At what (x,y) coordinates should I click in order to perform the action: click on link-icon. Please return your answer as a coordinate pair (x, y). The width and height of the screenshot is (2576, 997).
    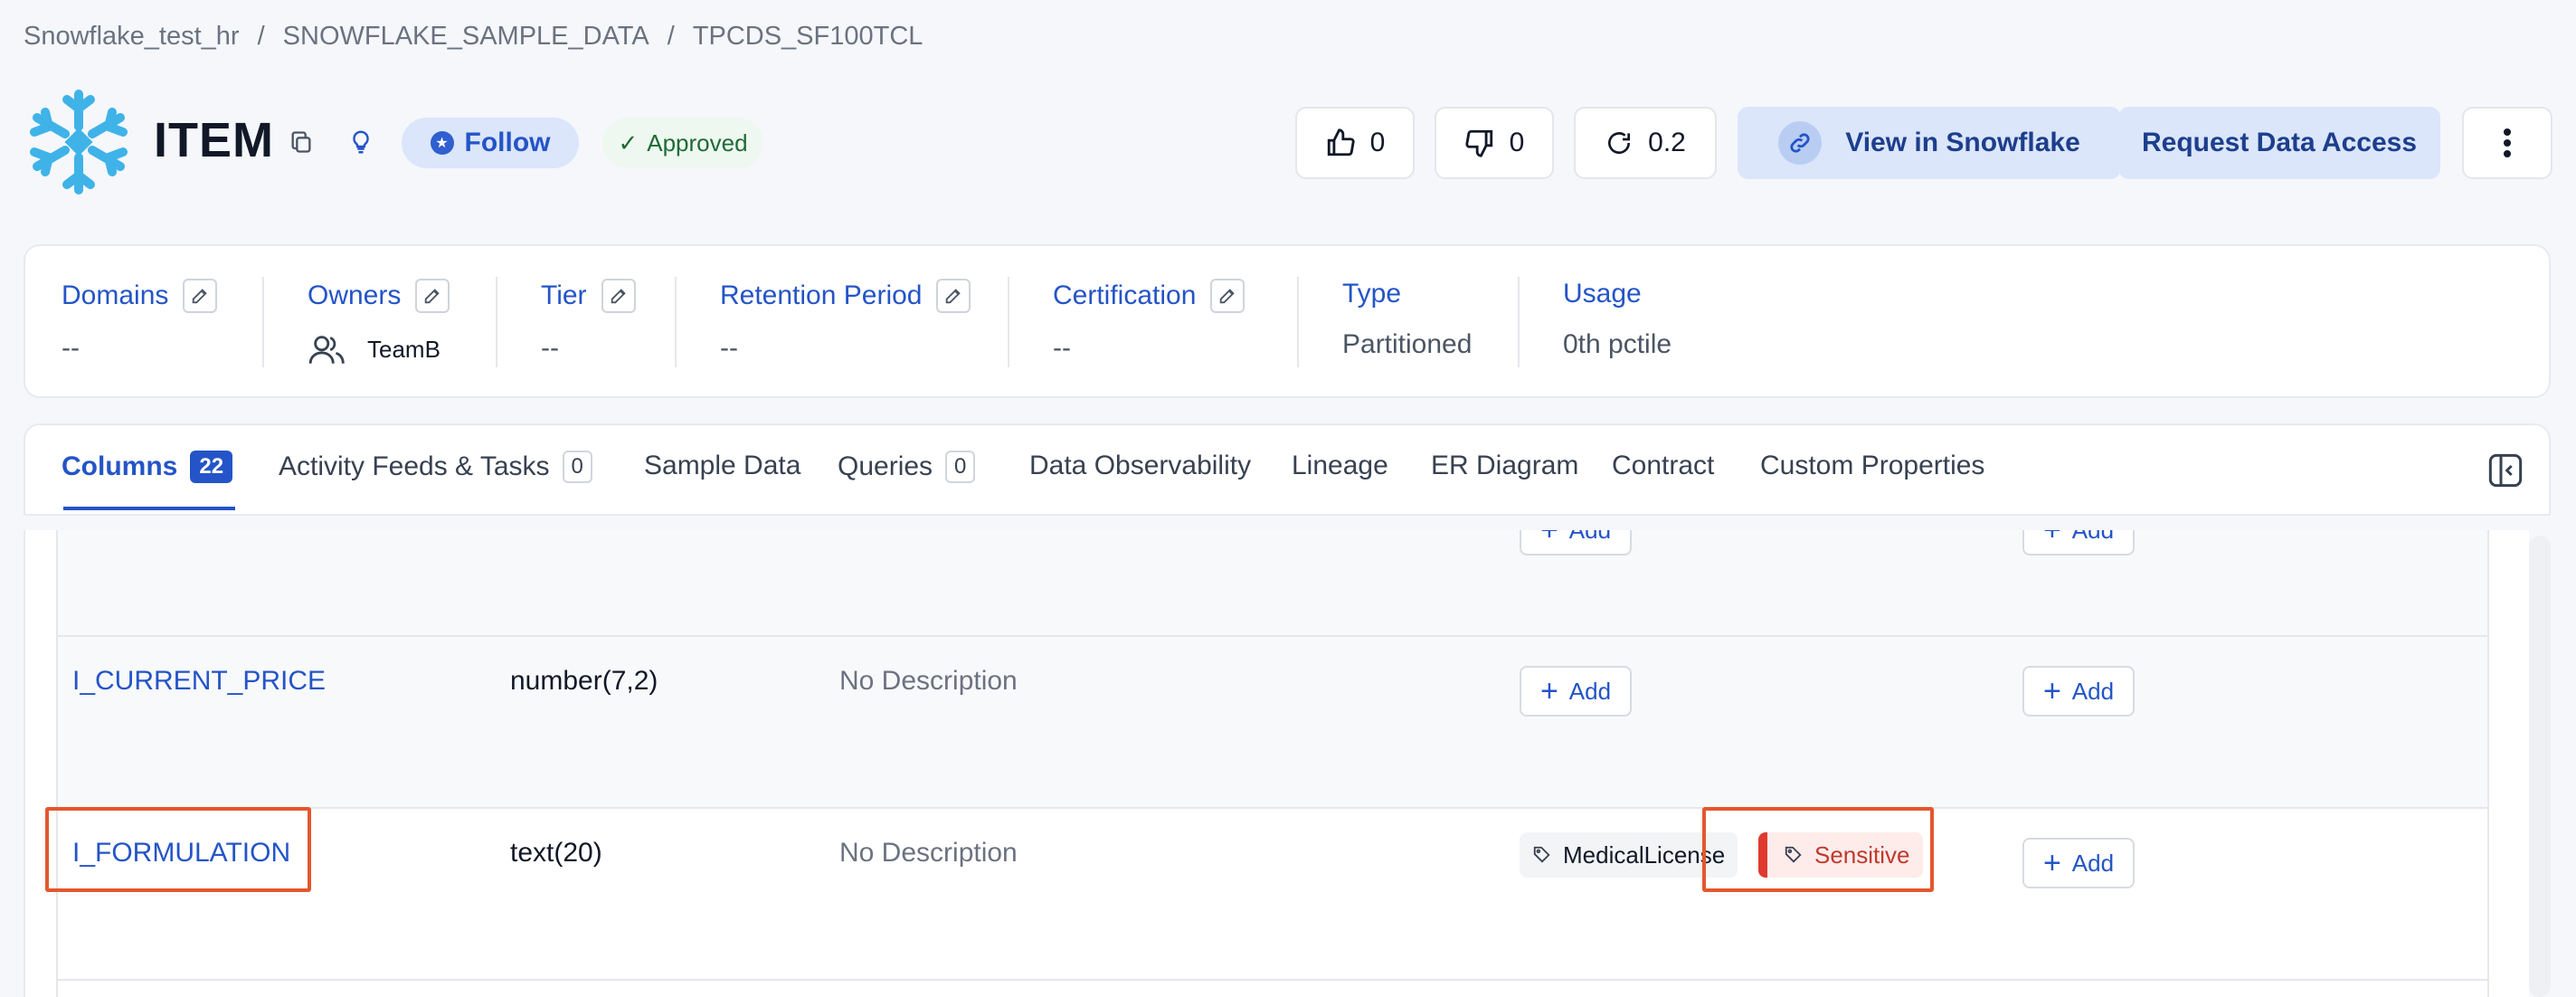
    Looking at the image, I should click on (1801, 143).